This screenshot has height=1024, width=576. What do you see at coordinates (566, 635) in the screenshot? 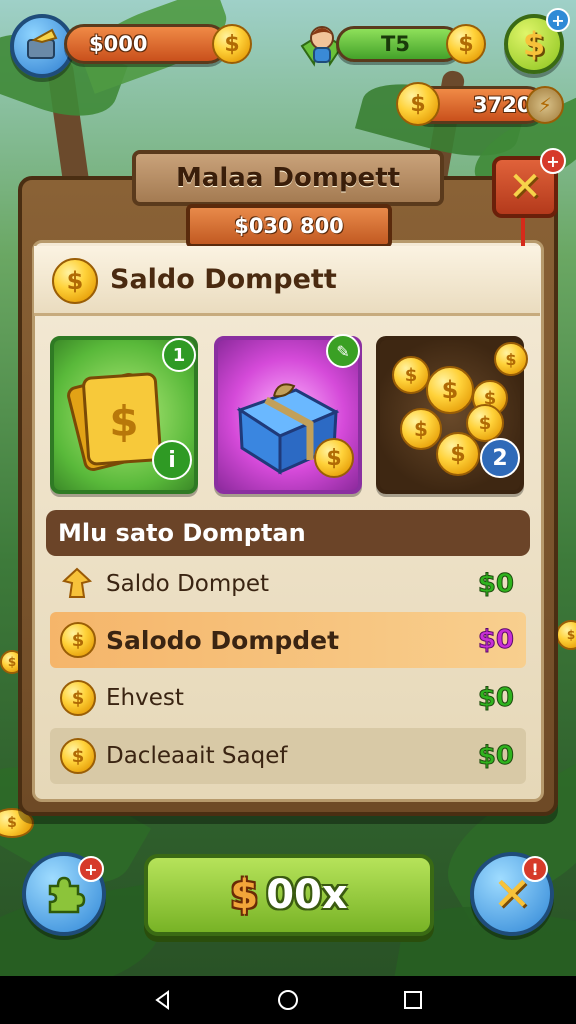
I see `ground-coin-icon: $` at bounding box center [566, 635].